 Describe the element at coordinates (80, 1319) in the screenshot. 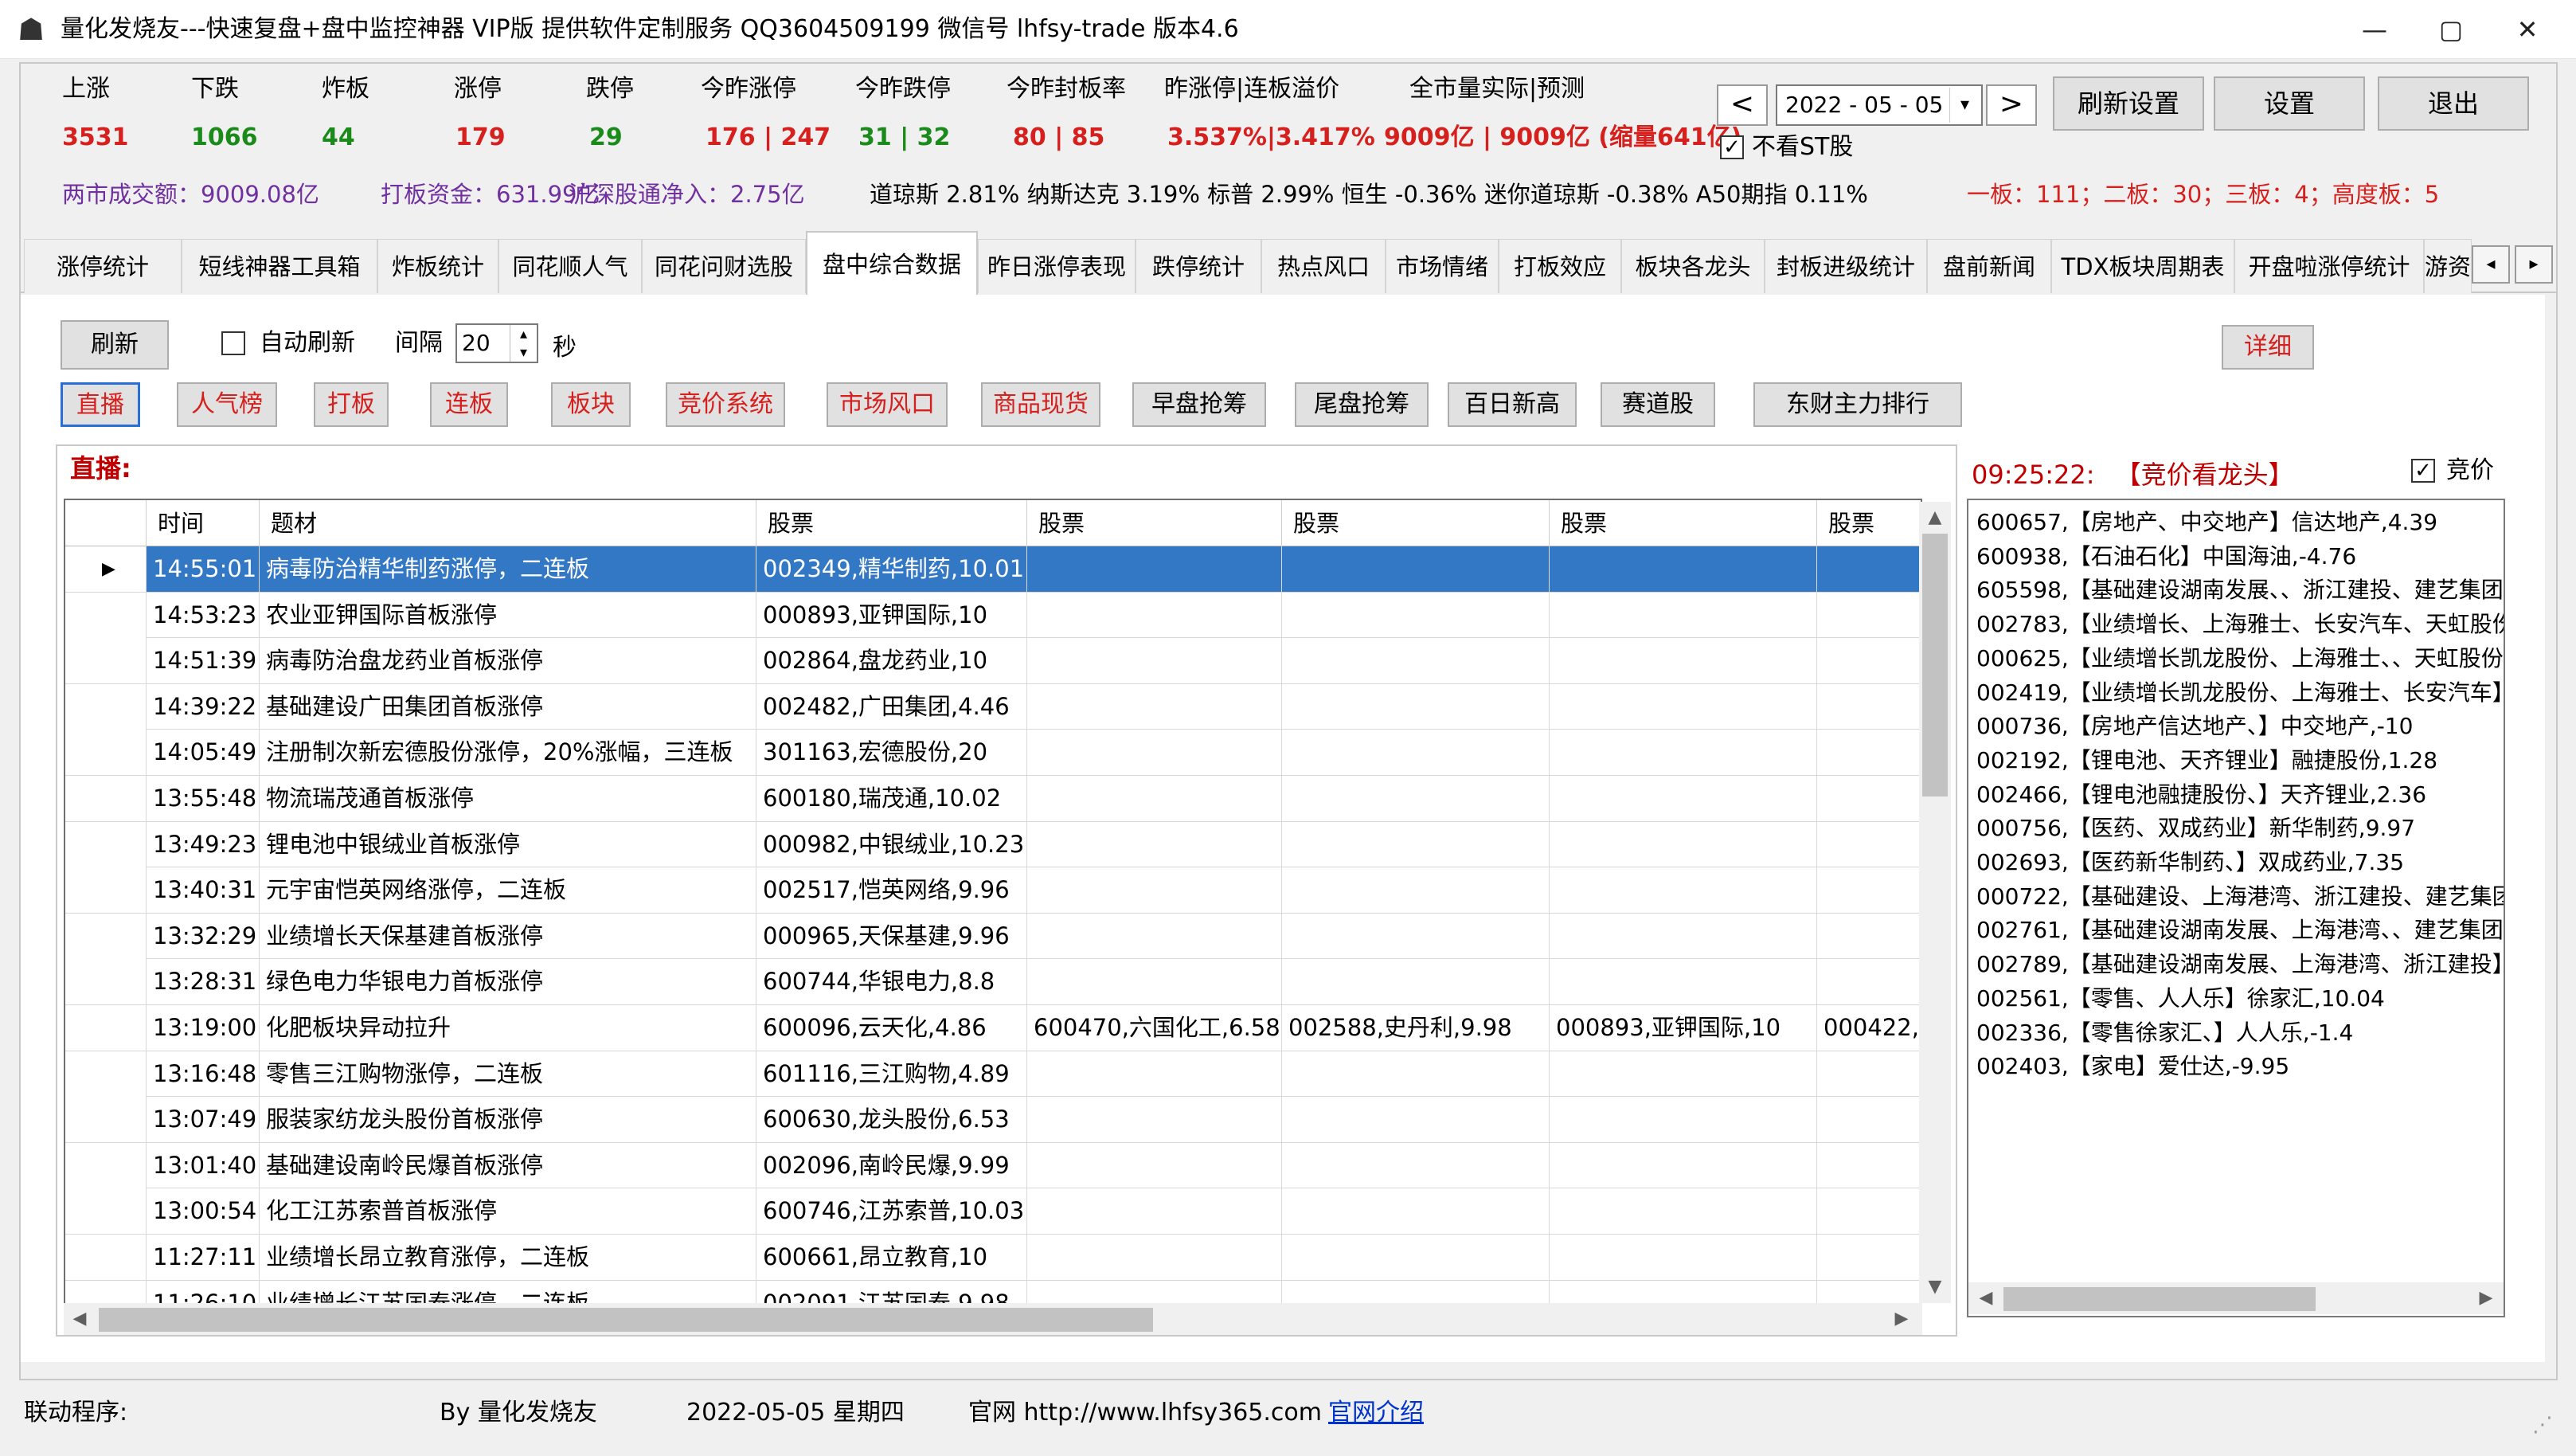

I see `scroll-left-icon: ◀` at that location.